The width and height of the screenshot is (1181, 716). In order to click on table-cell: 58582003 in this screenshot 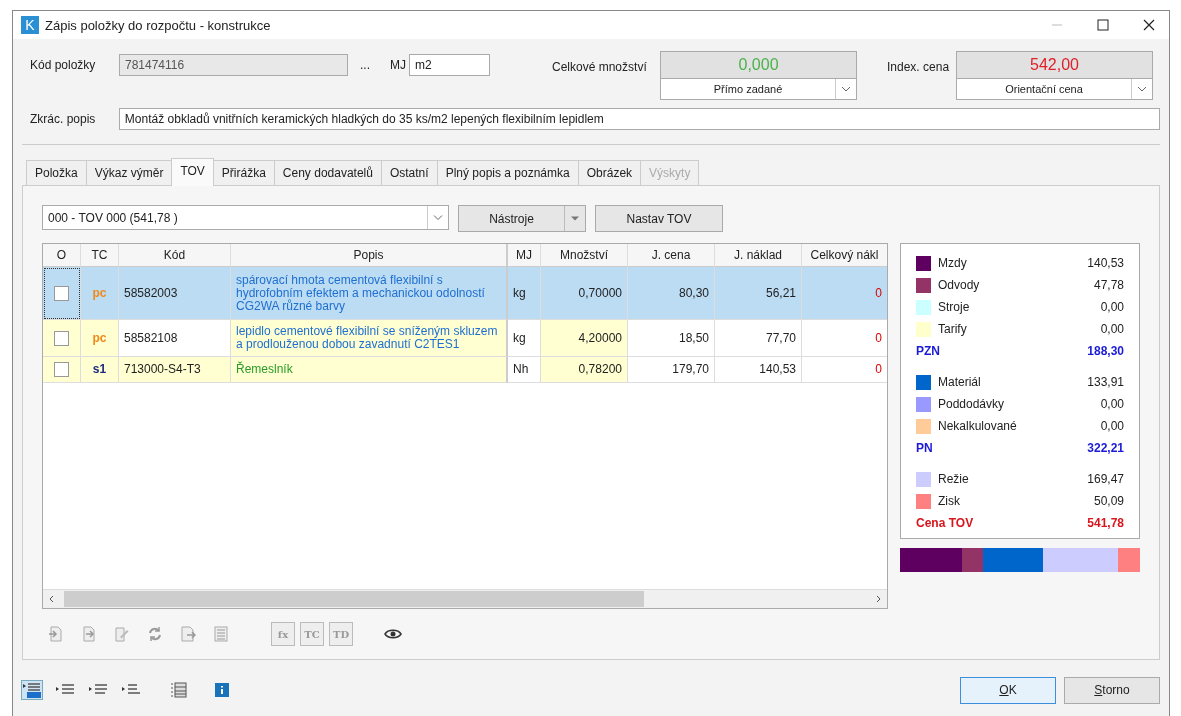, I will do `click(175, 293)`.